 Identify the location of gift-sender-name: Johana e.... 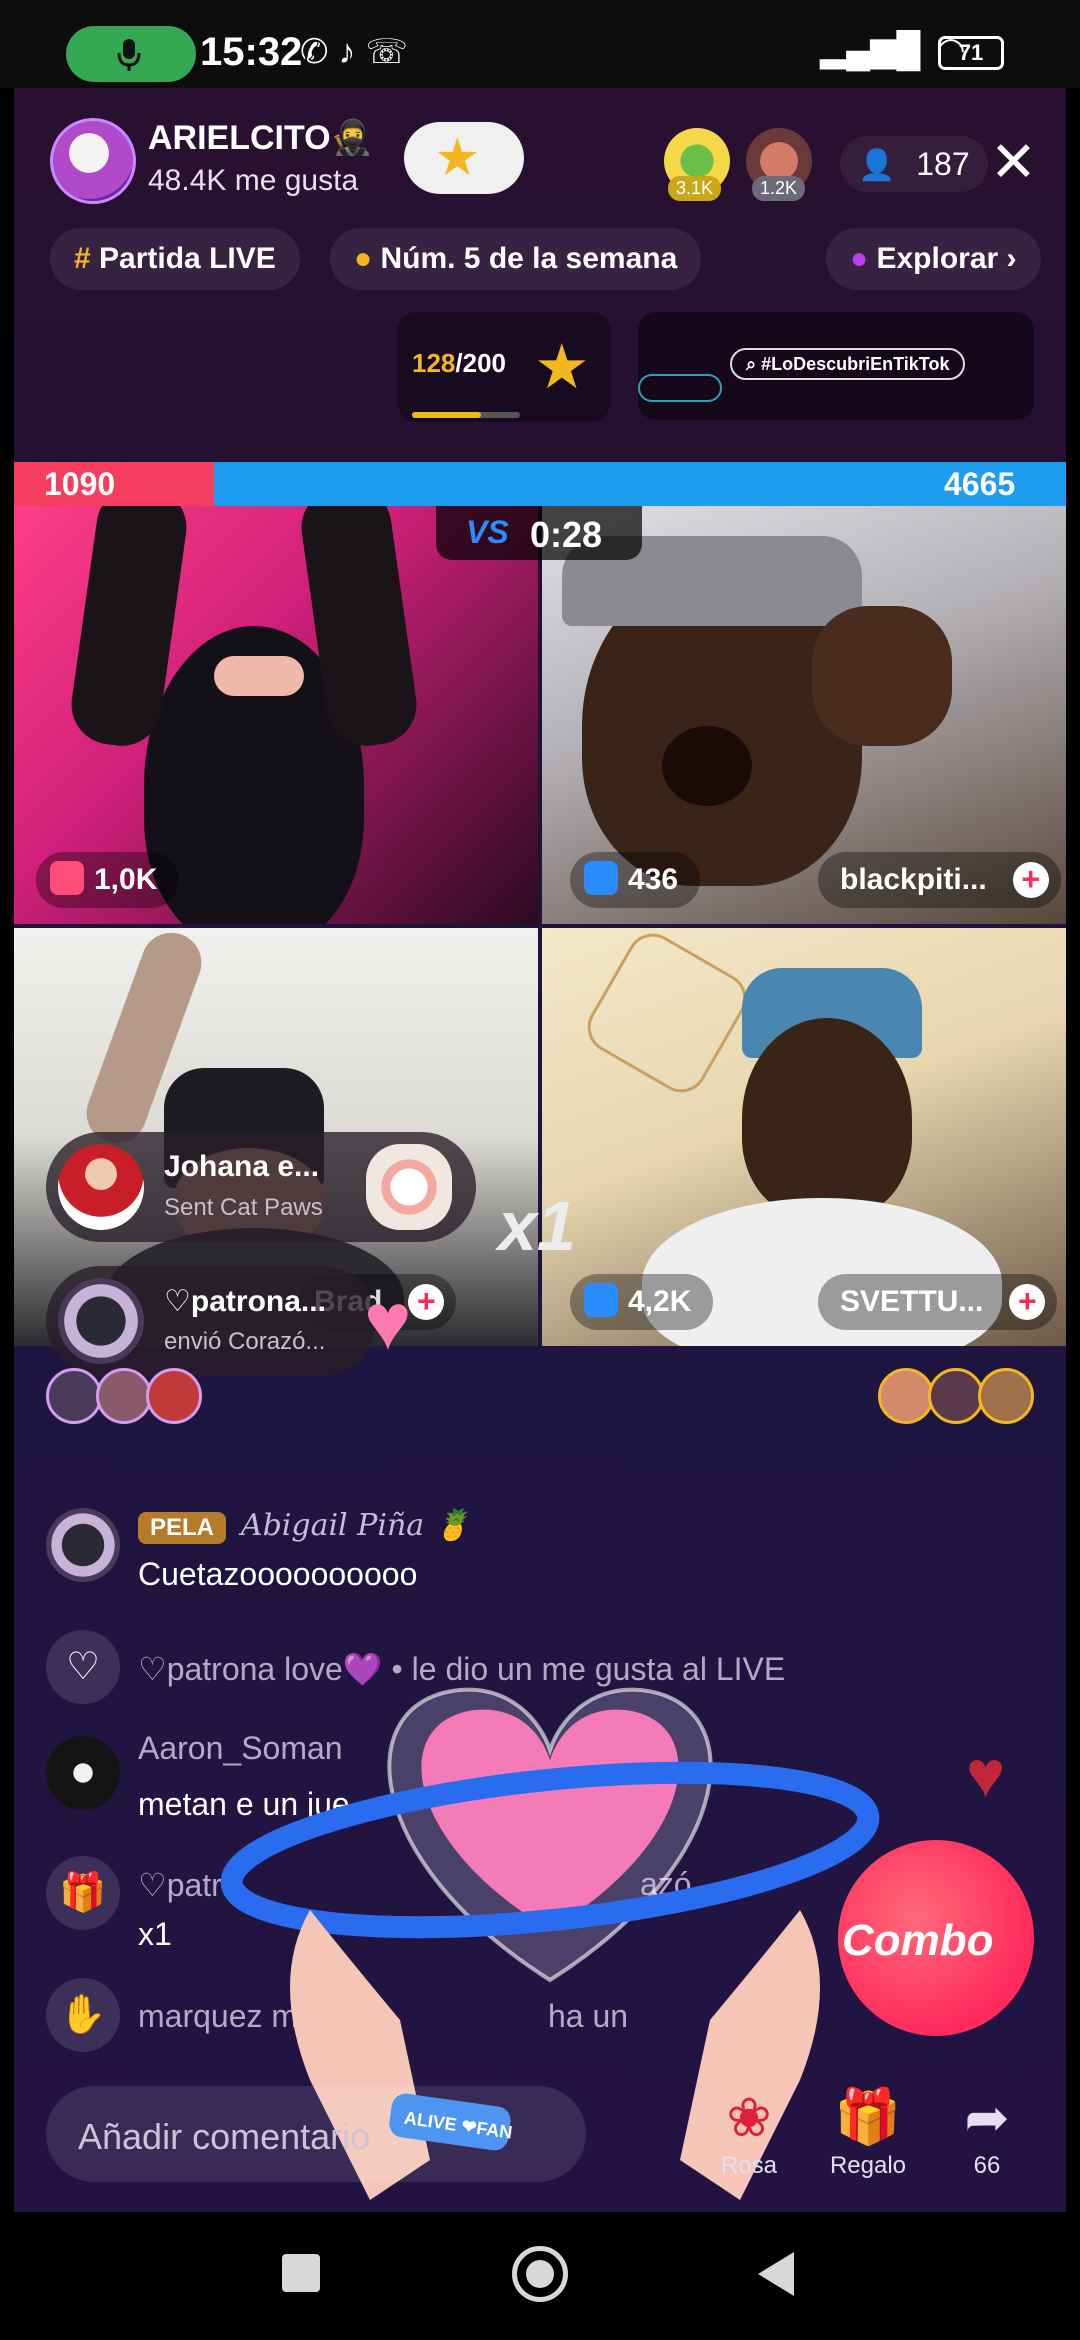
(242, 1166).